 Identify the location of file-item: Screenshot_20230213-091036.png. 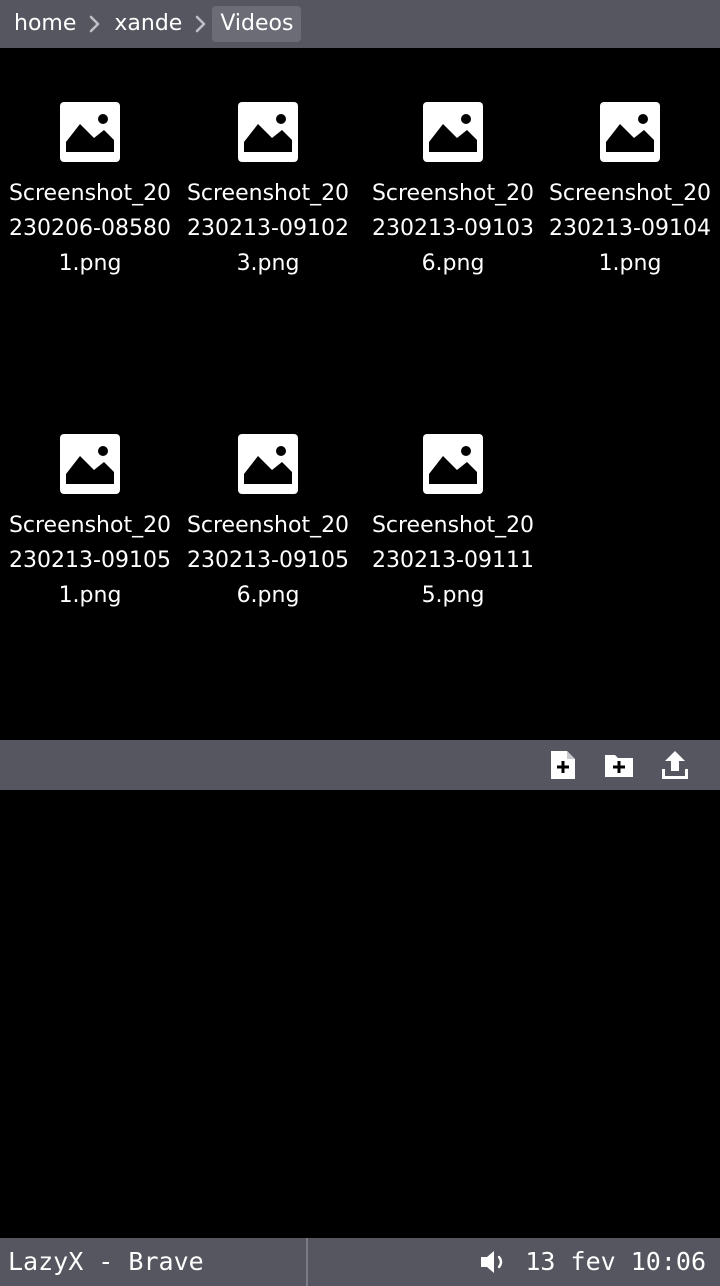
(453, 164).